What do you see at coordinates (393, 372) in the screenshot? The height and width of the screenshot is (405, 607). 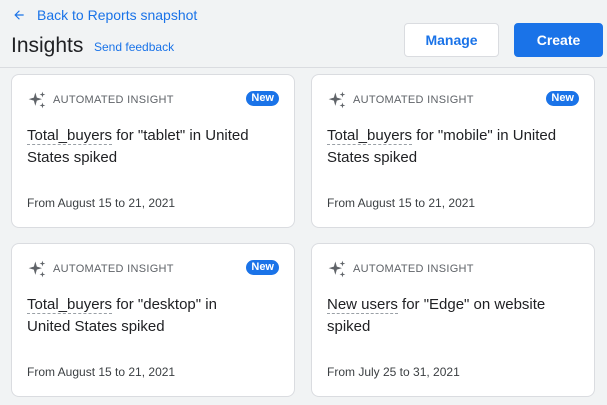 I see `insight-date-range: From July 25 to 31, 2021` at bounding box center [393, 372].